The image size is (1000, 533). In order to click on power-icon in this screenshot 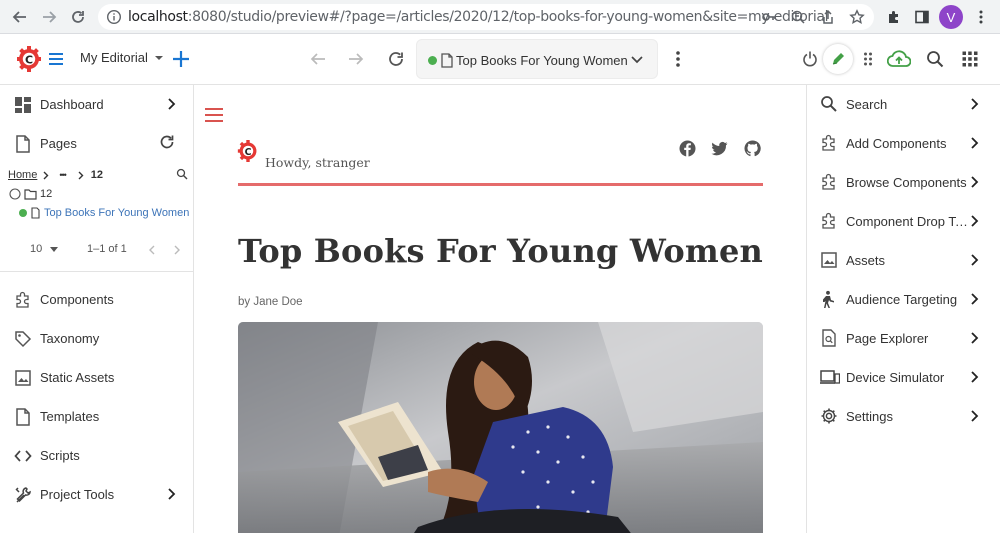, I will do `click(810, 59)`.